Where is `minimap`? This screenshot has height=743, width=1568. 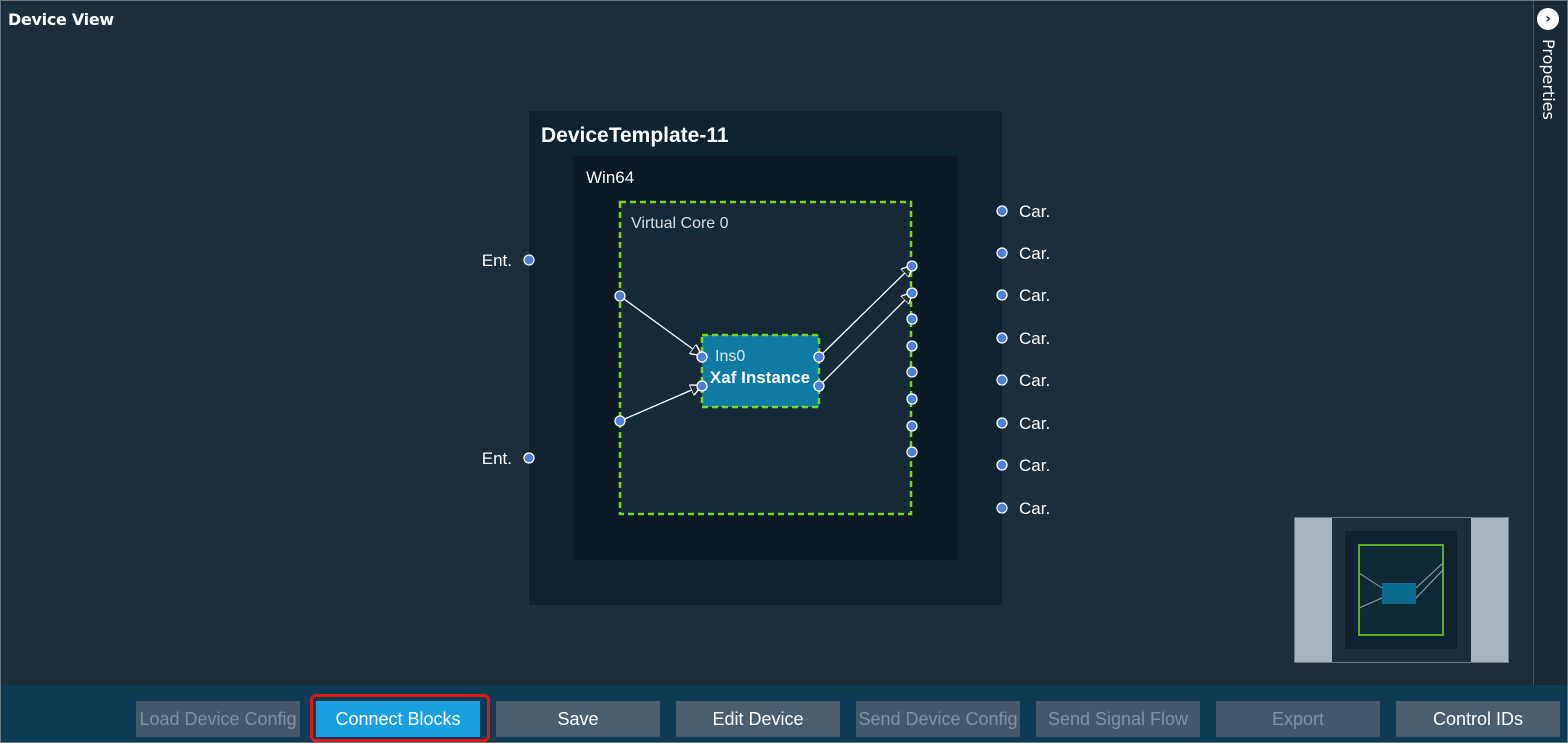 minimap is located at coordinates (1401, 590).